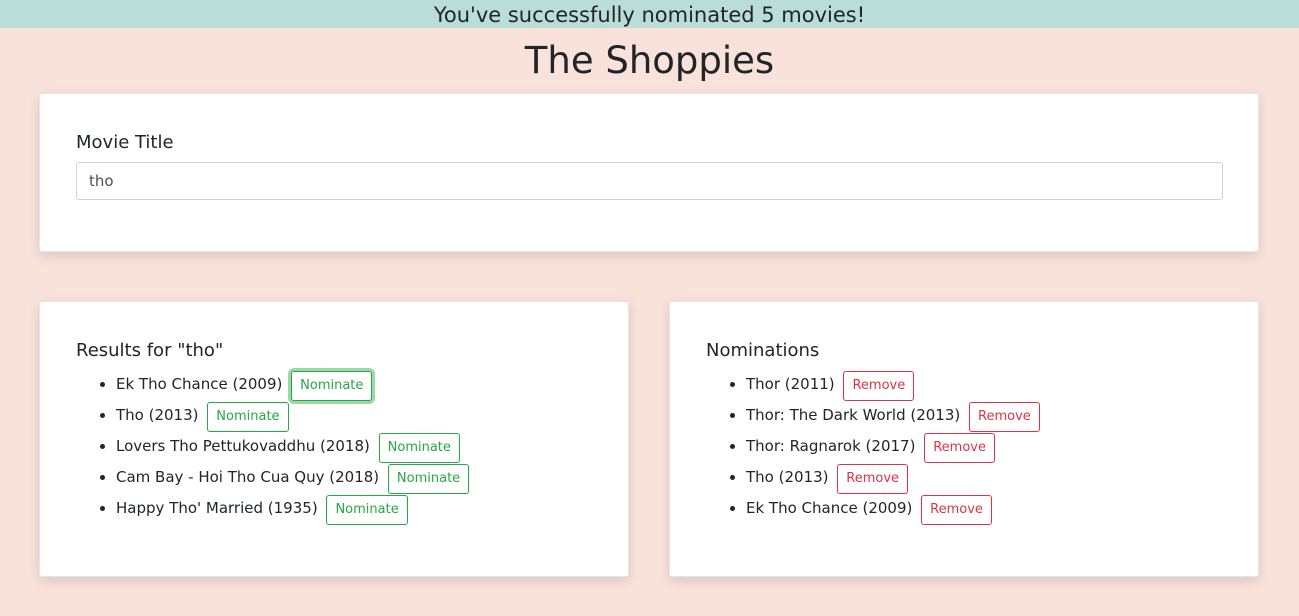 The image size is (1299, 616). I want to click on result-title: Happy Tho' Married (1935), so click(217, 508).